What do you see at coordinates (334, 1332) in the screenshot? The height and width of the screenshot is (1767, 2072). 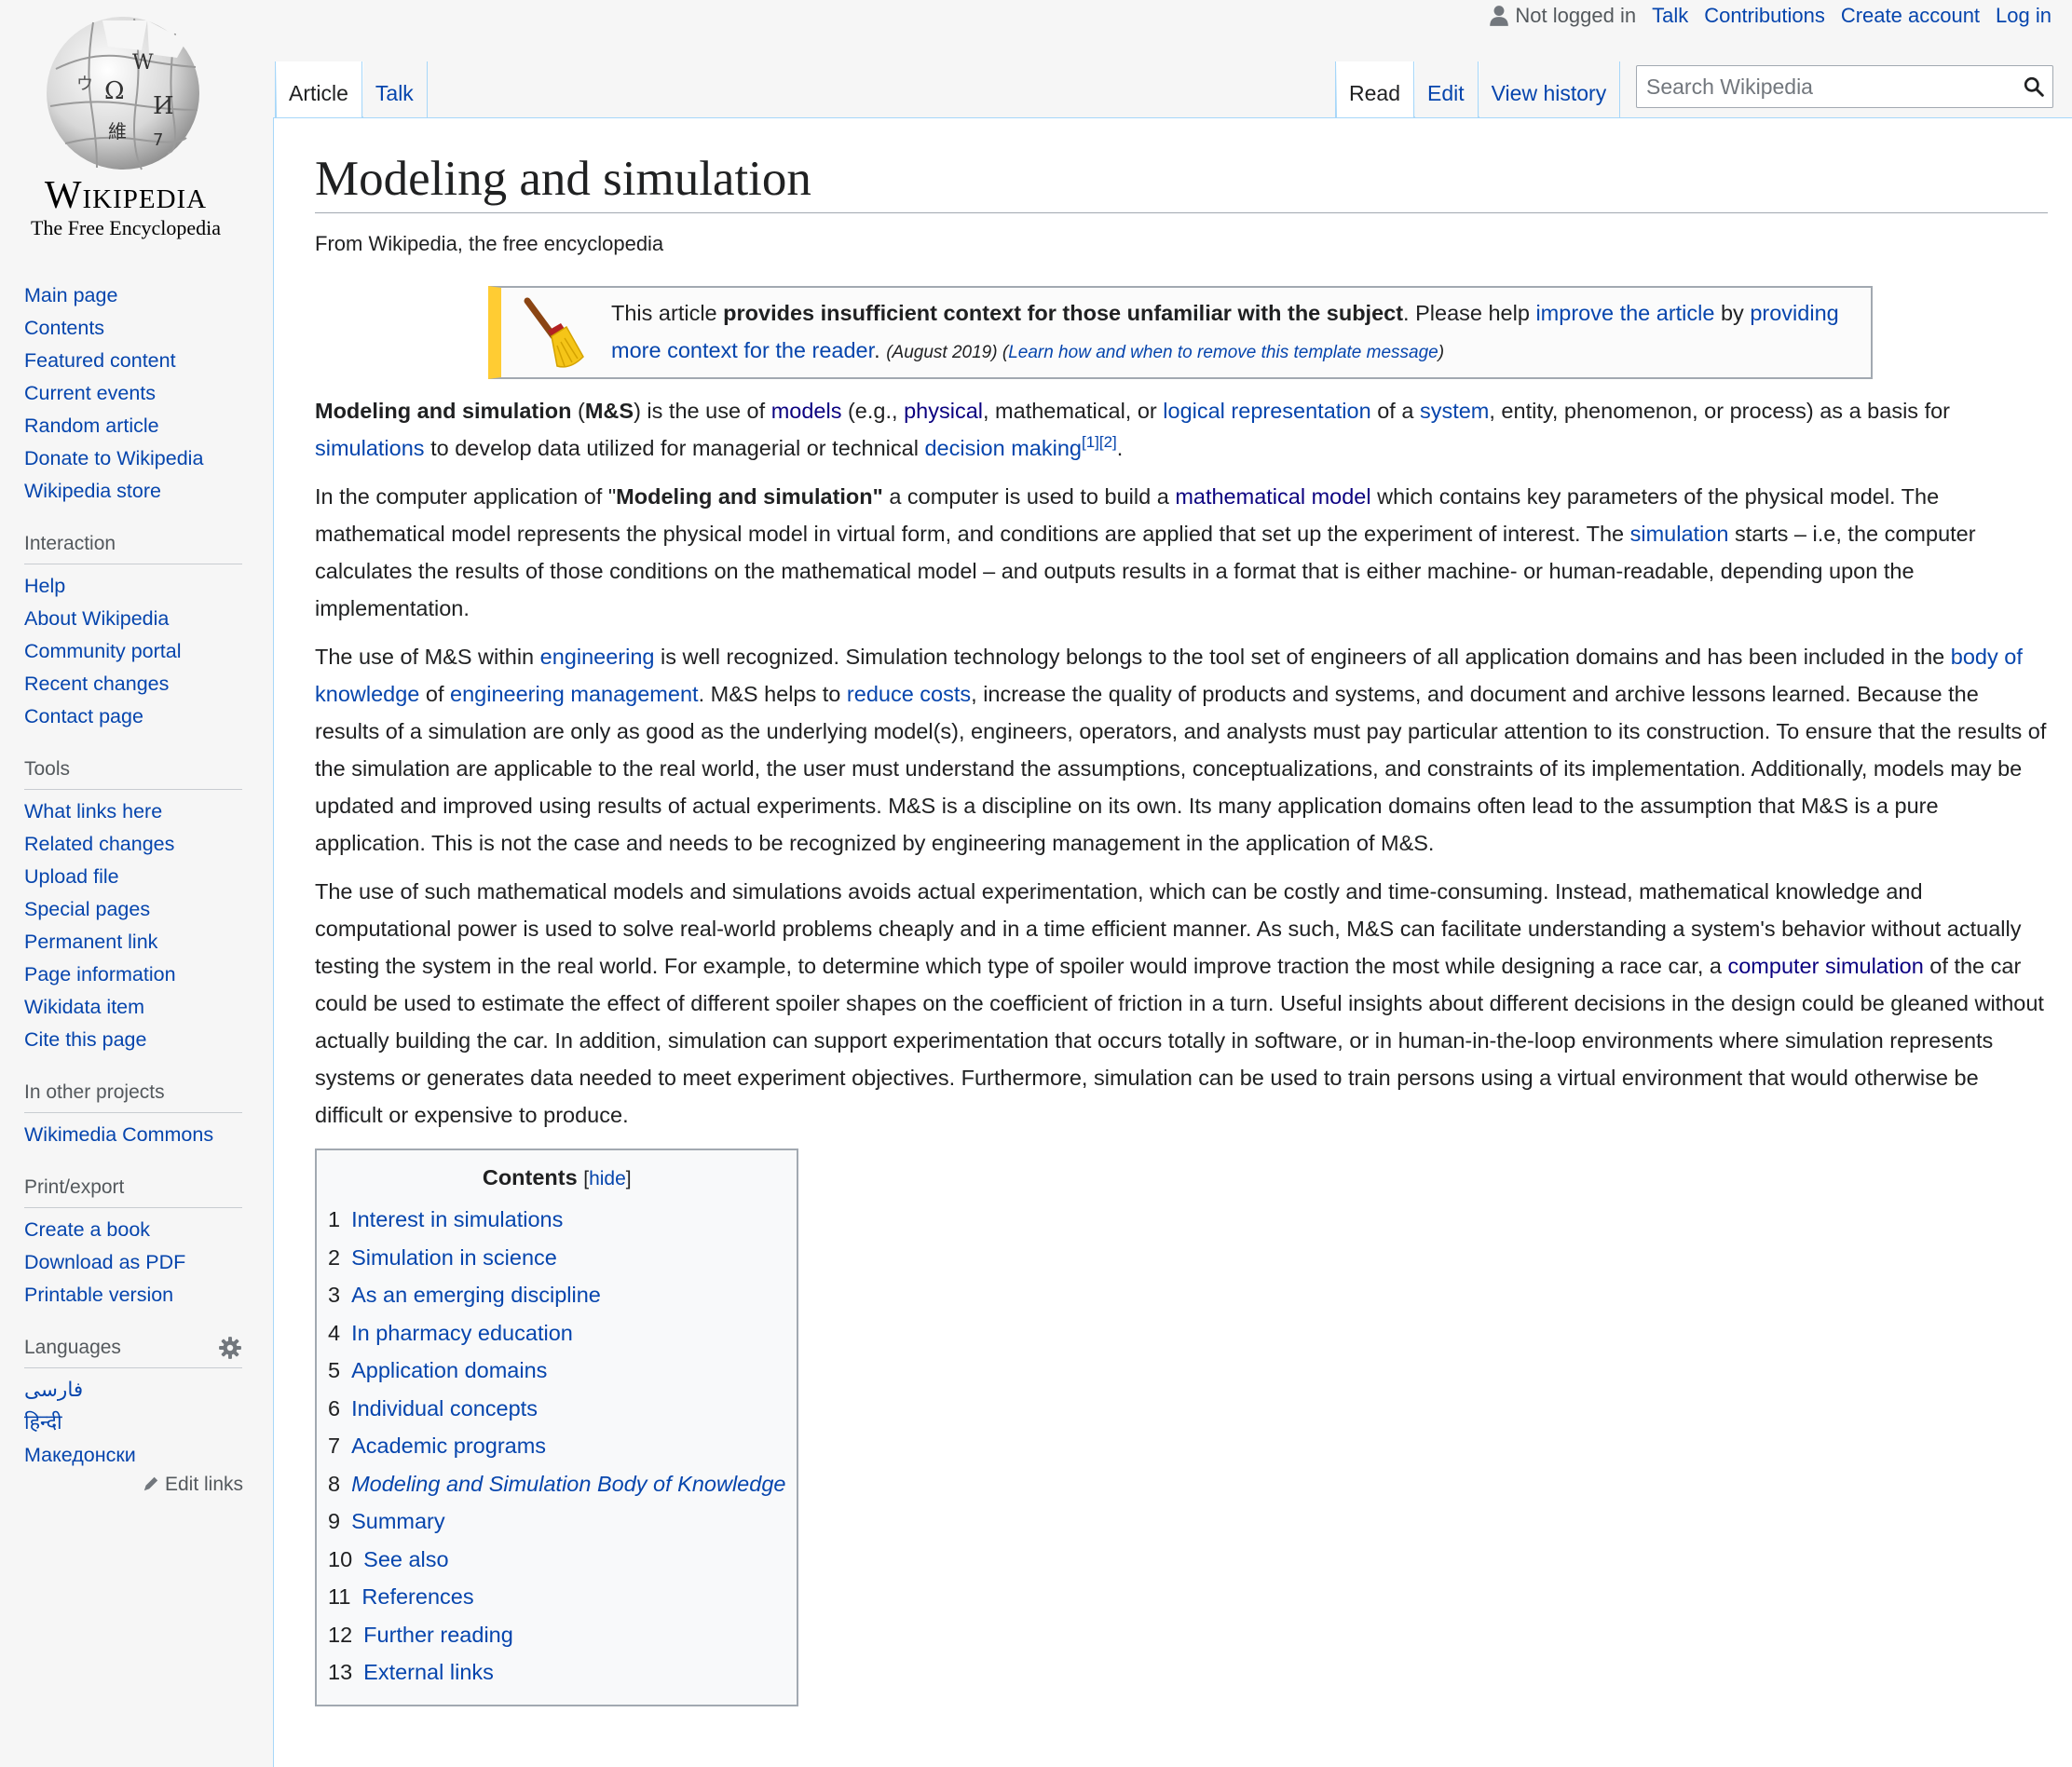 I see `toc-number: 4` at bounding box center [334, 1332].